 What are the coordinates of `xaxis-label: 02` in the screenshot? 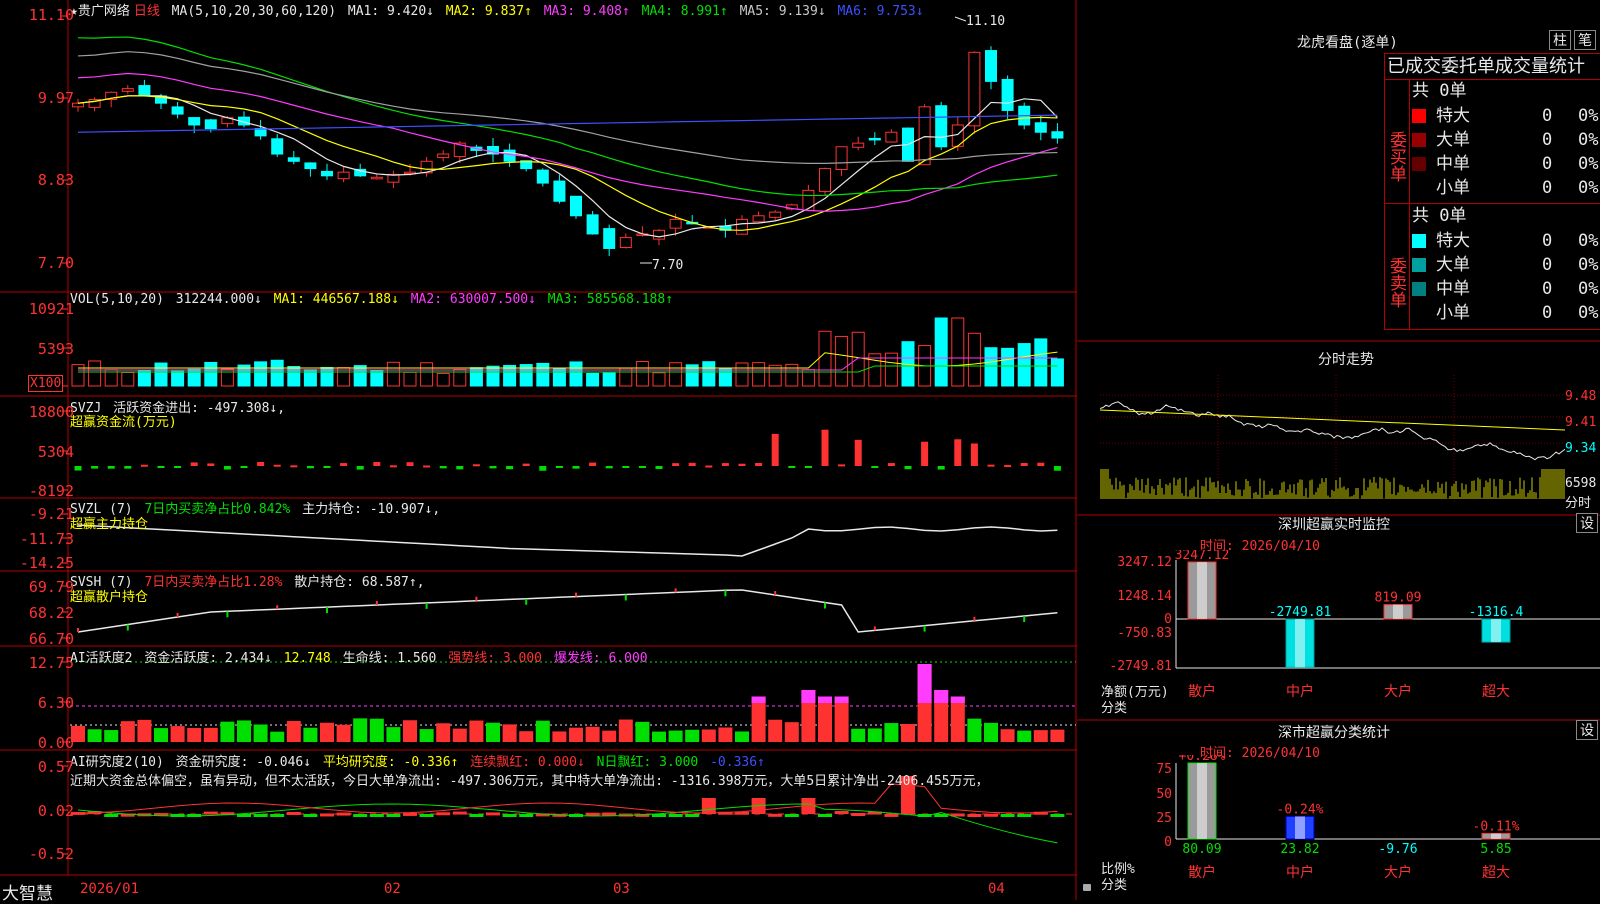 It's located at (392, 889).